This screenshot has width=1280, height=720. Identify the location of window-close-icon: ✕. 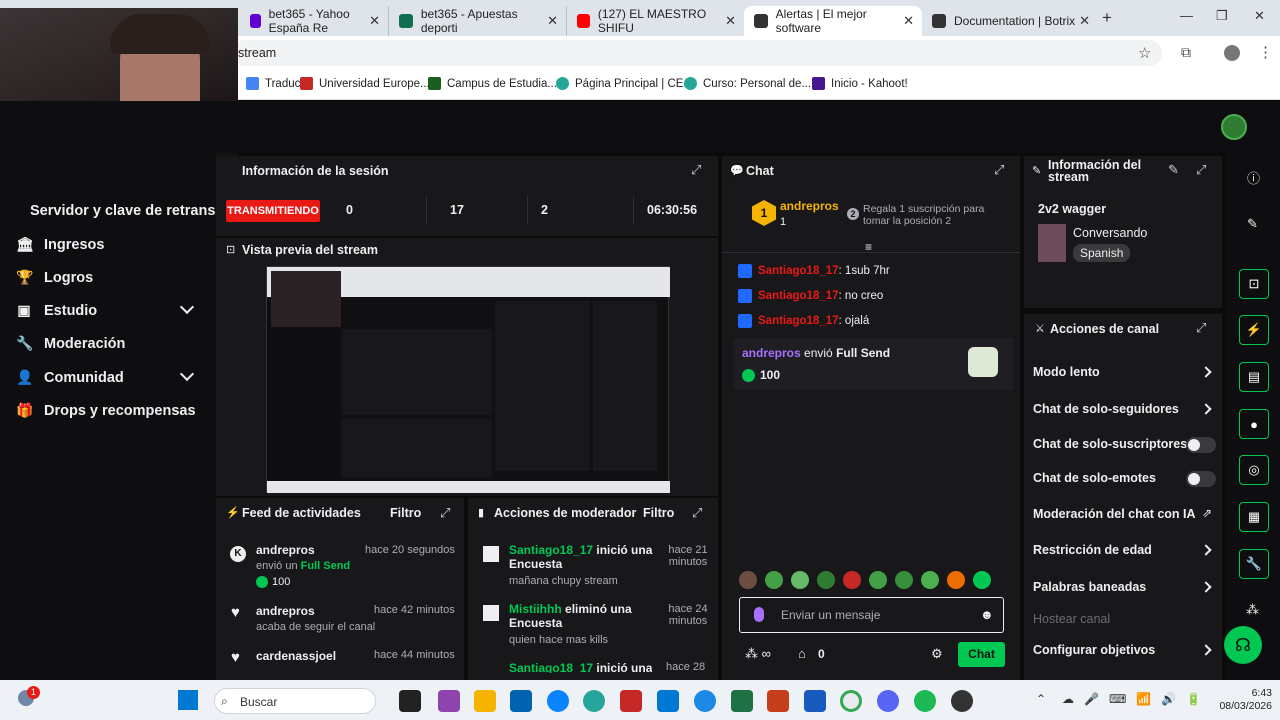
(1259, 16).